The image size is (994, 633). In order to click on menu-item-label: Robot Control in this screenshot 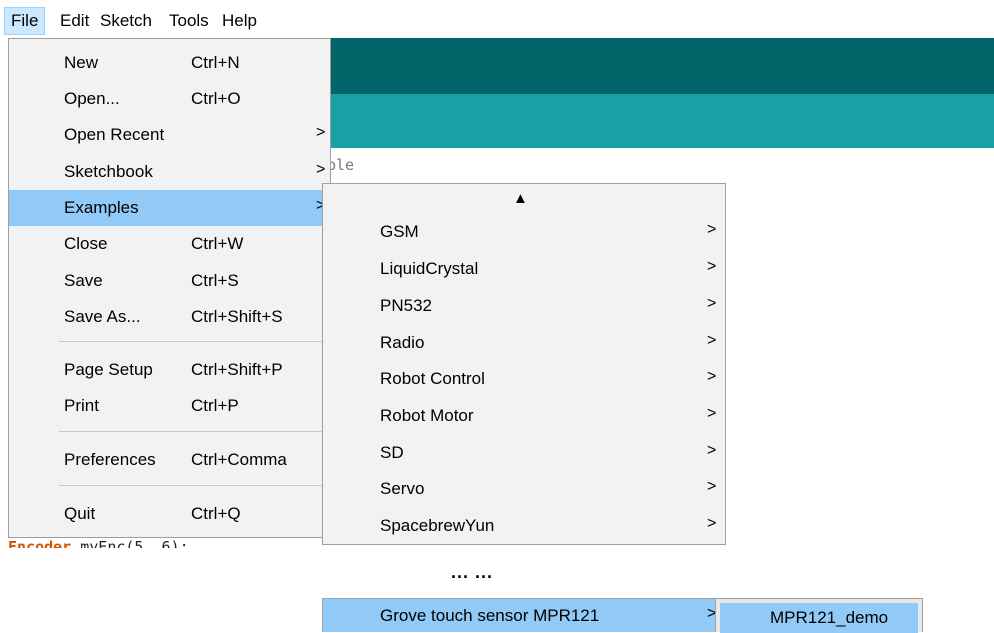, I will do `click(432, 378)`.